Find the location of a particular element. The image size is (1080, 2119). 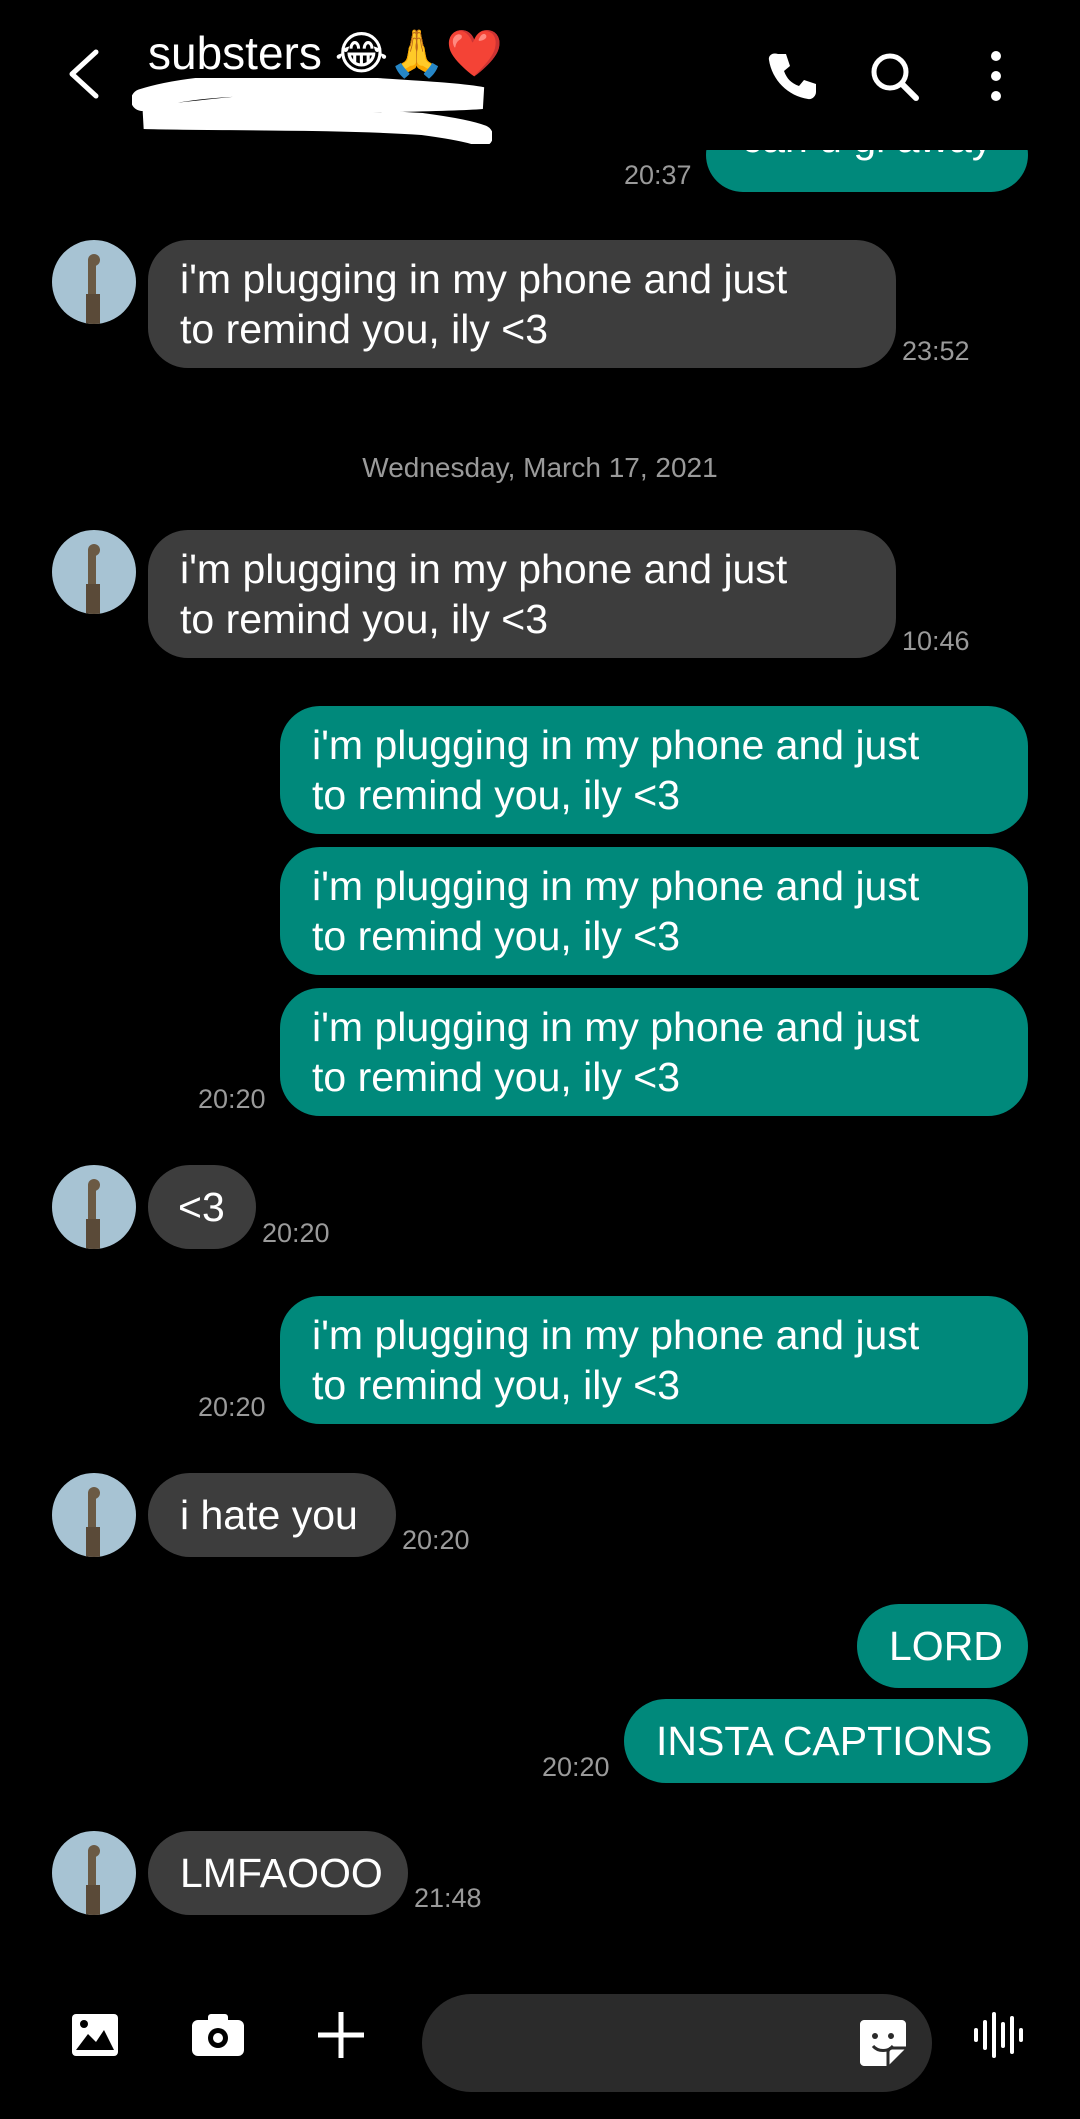

incoming-message: LMFAOOO is located at coordinates (278, 1873).